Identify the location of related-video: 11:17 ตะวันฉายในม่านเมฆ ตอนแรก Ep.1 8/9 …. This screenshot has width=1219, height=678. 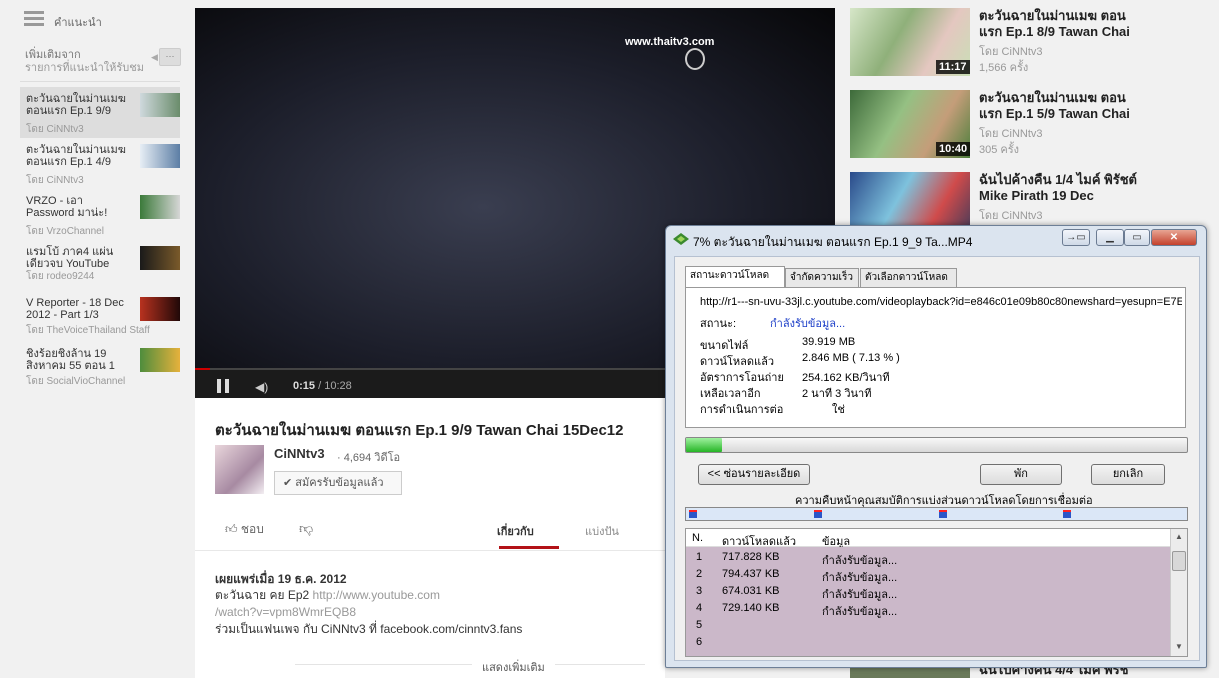
(1030, 44).